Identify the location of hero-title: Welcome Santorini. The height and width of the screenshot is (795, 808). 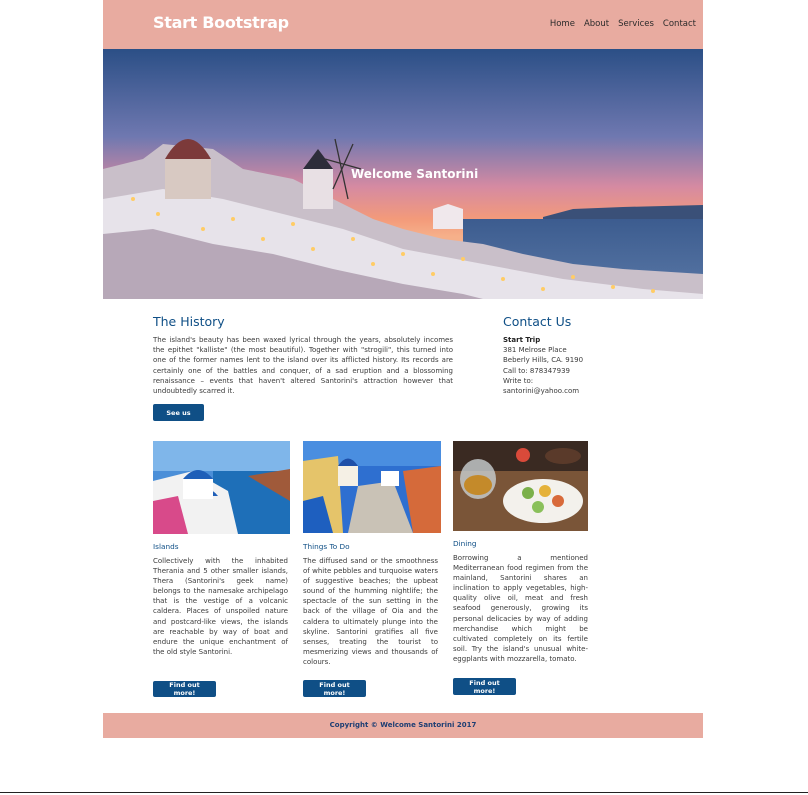
(415, 174).